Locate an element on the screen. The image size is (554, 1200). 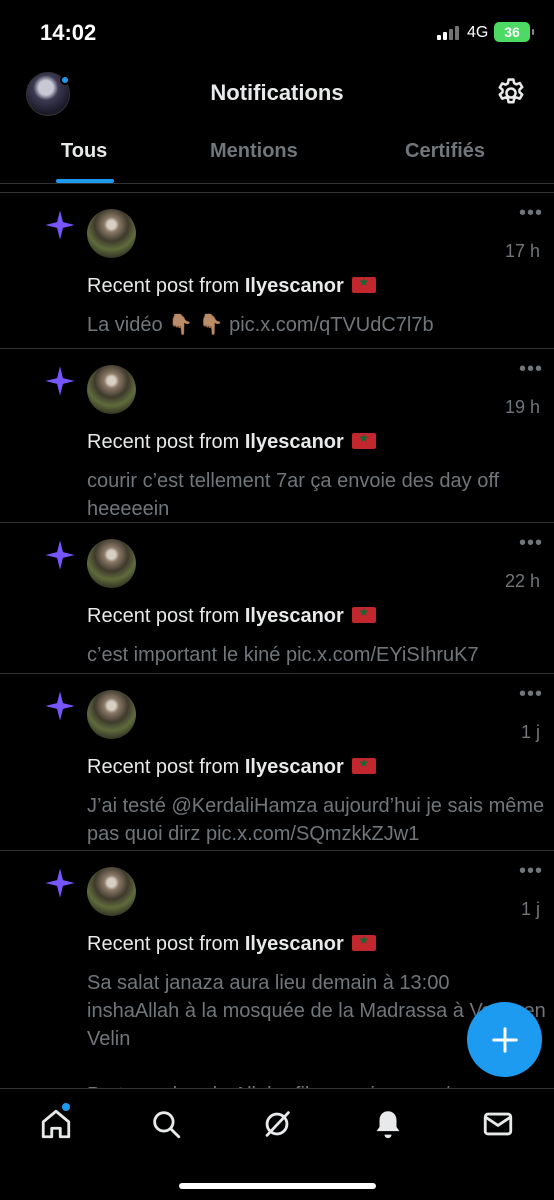
bell-icon is located at coordinates (388, 1125).